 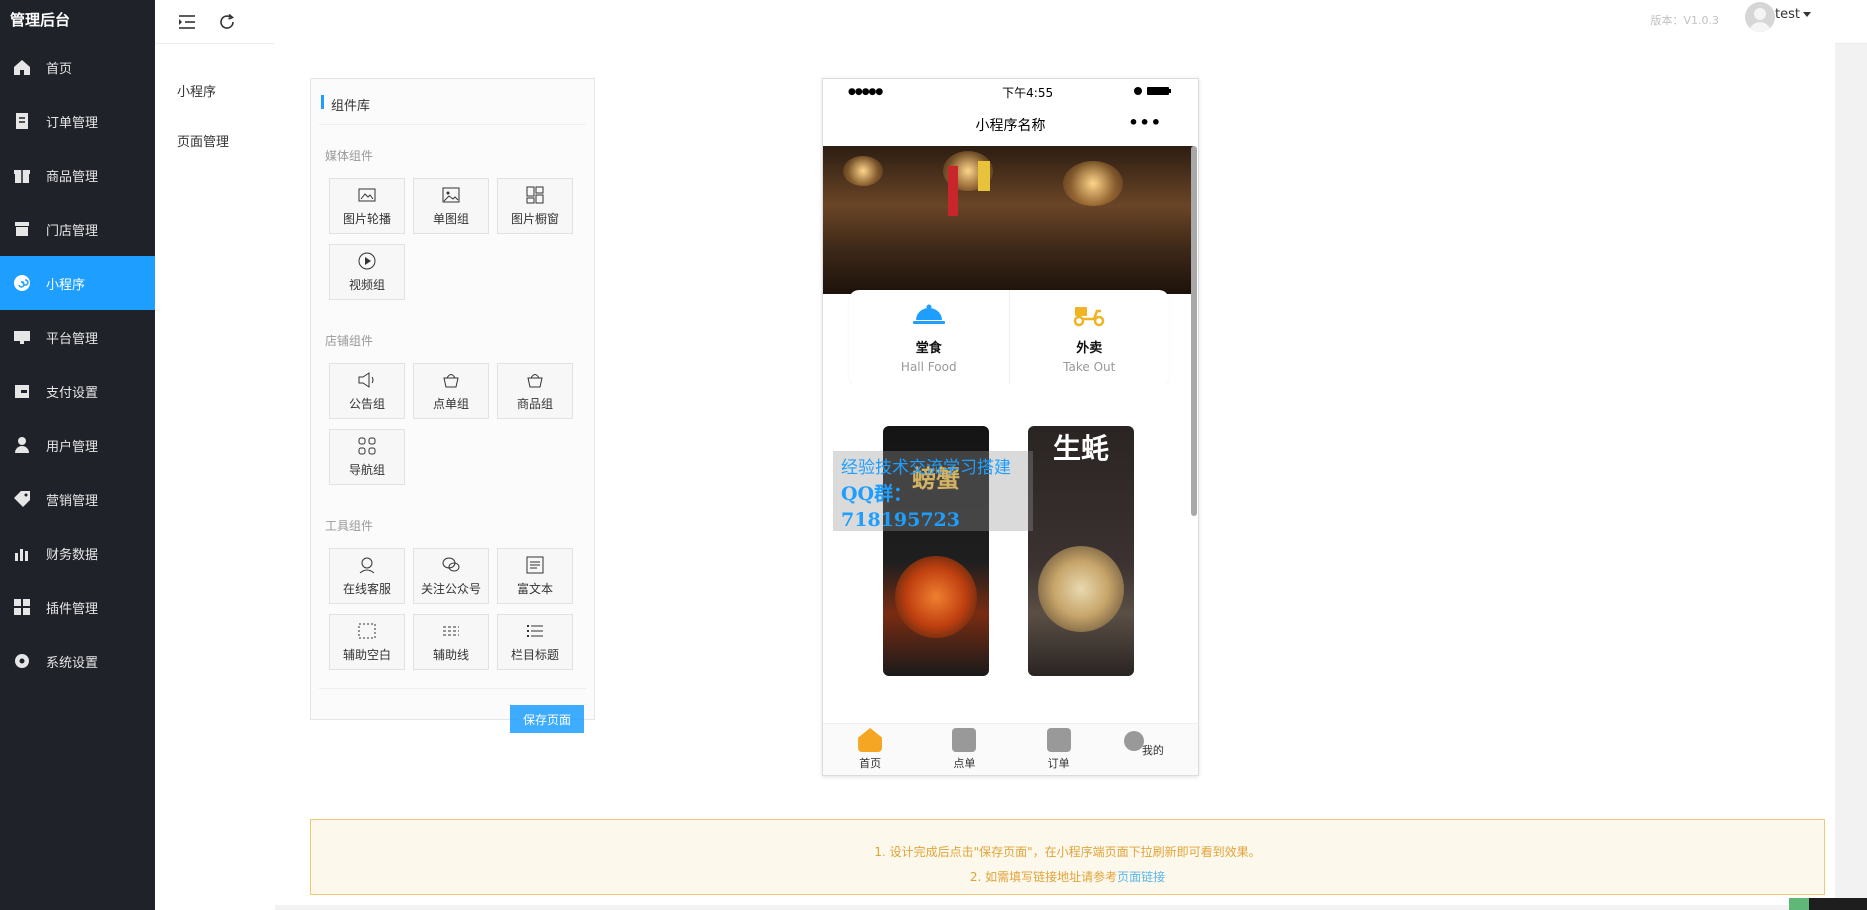 What do you see at coordinates (22, 661) in the screenshot?
I see `gear-icon` at bounding box center [22, 661].